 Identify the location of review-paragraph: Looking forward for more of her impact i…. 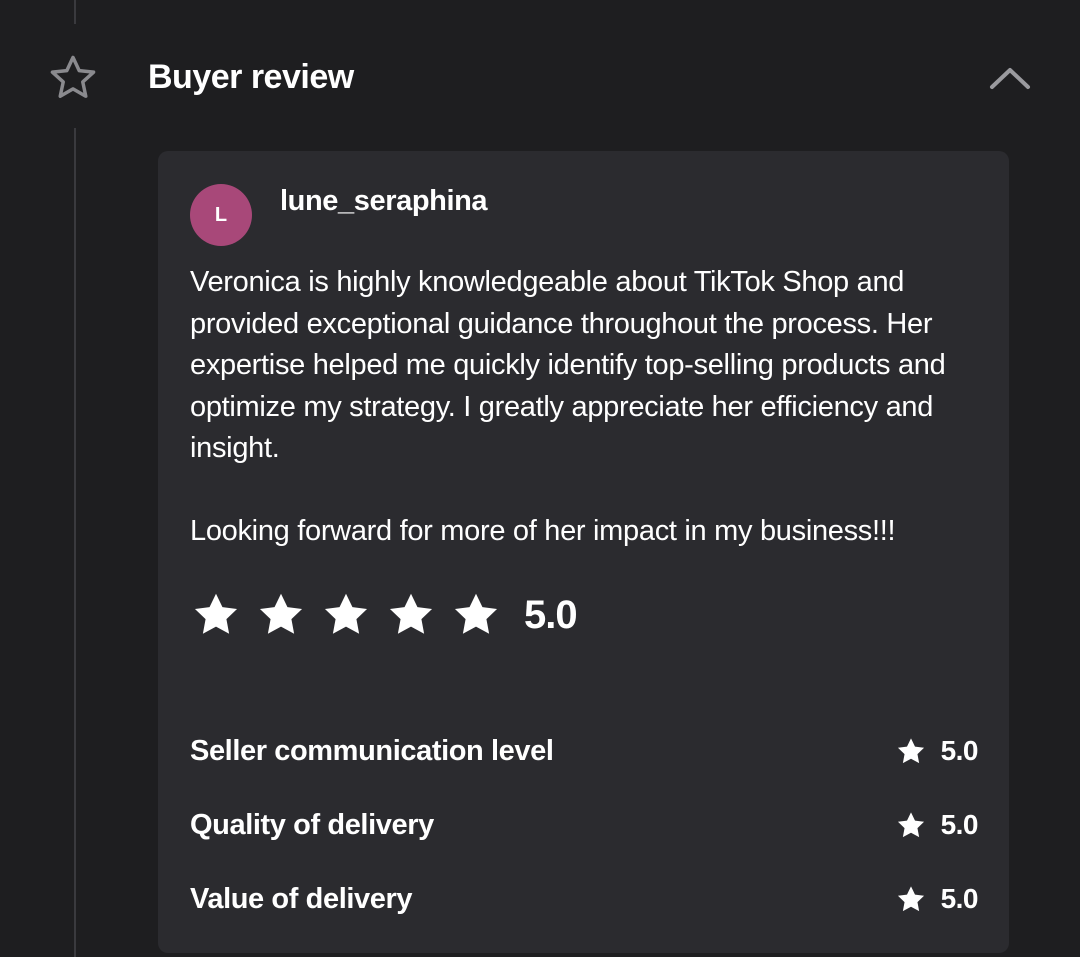
(543, 531).